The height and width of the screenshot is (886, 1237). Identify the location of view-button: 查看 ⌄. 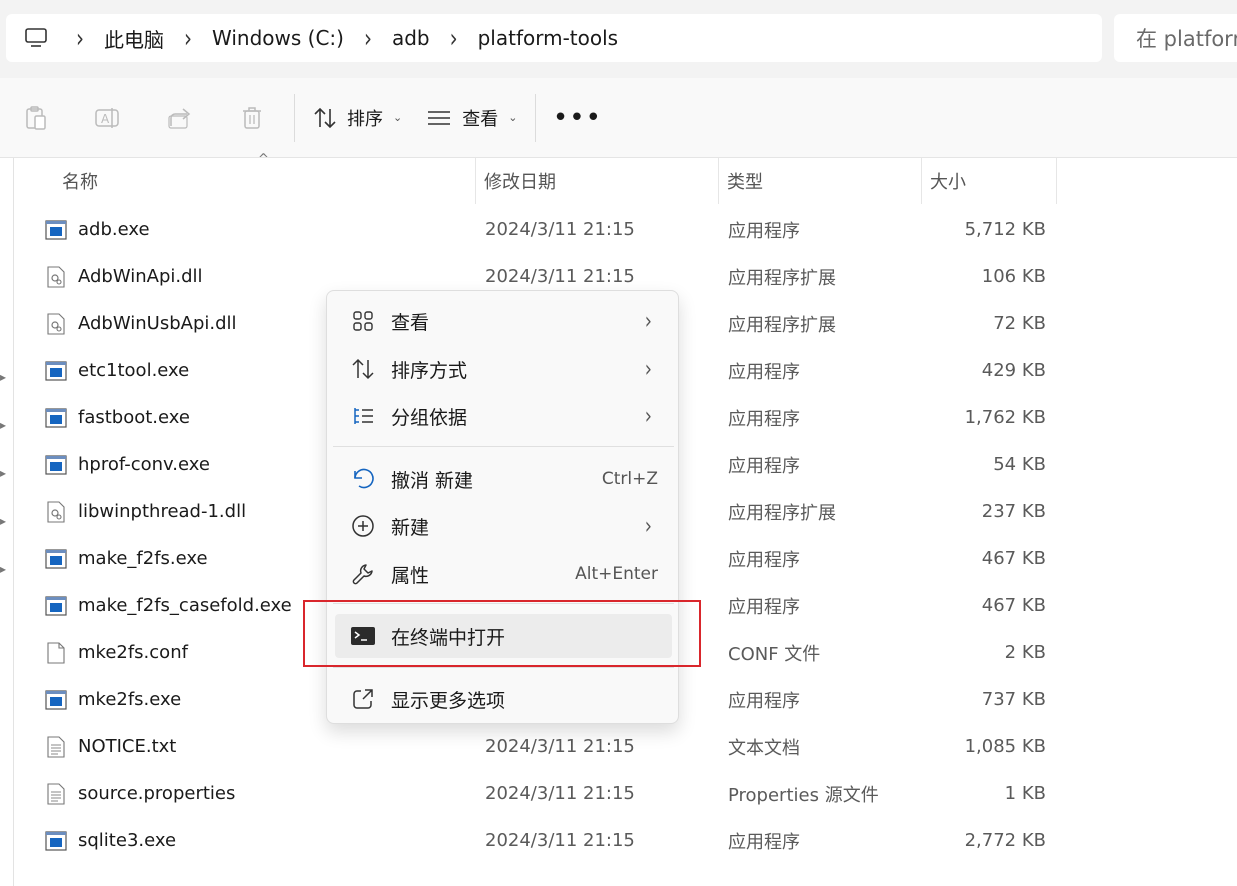
(471, 118).